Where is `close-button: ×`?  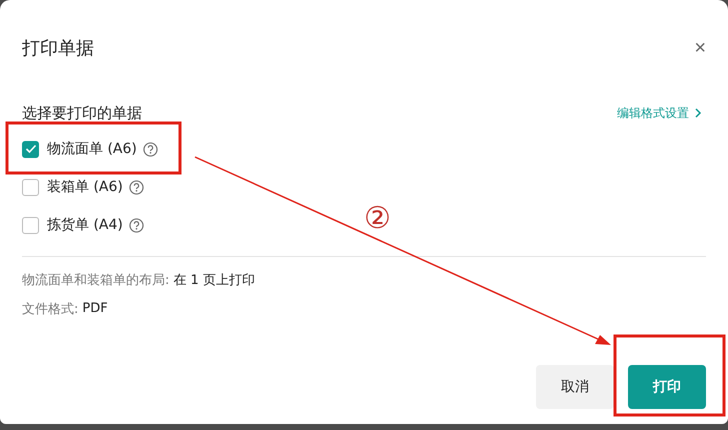 close-button: × is located at coordinates (700, 48).